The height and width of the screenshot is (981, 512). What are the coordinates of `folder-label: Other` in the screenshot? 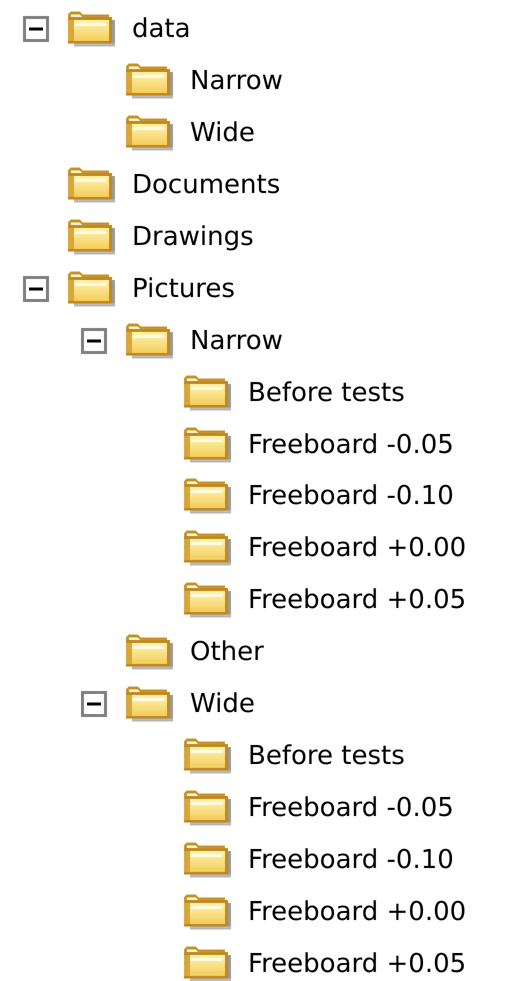 It's located at (227, 652).